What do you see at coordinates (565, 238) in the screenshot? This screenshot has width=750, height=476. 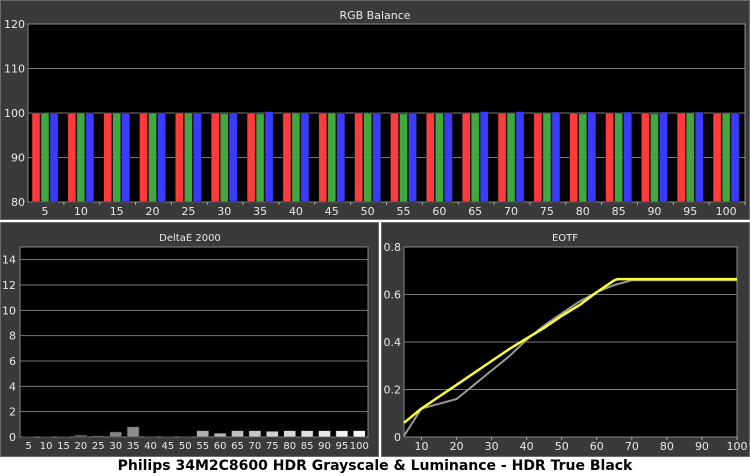 I see `chart-title: EOTF` at bounding box center [565, 238].